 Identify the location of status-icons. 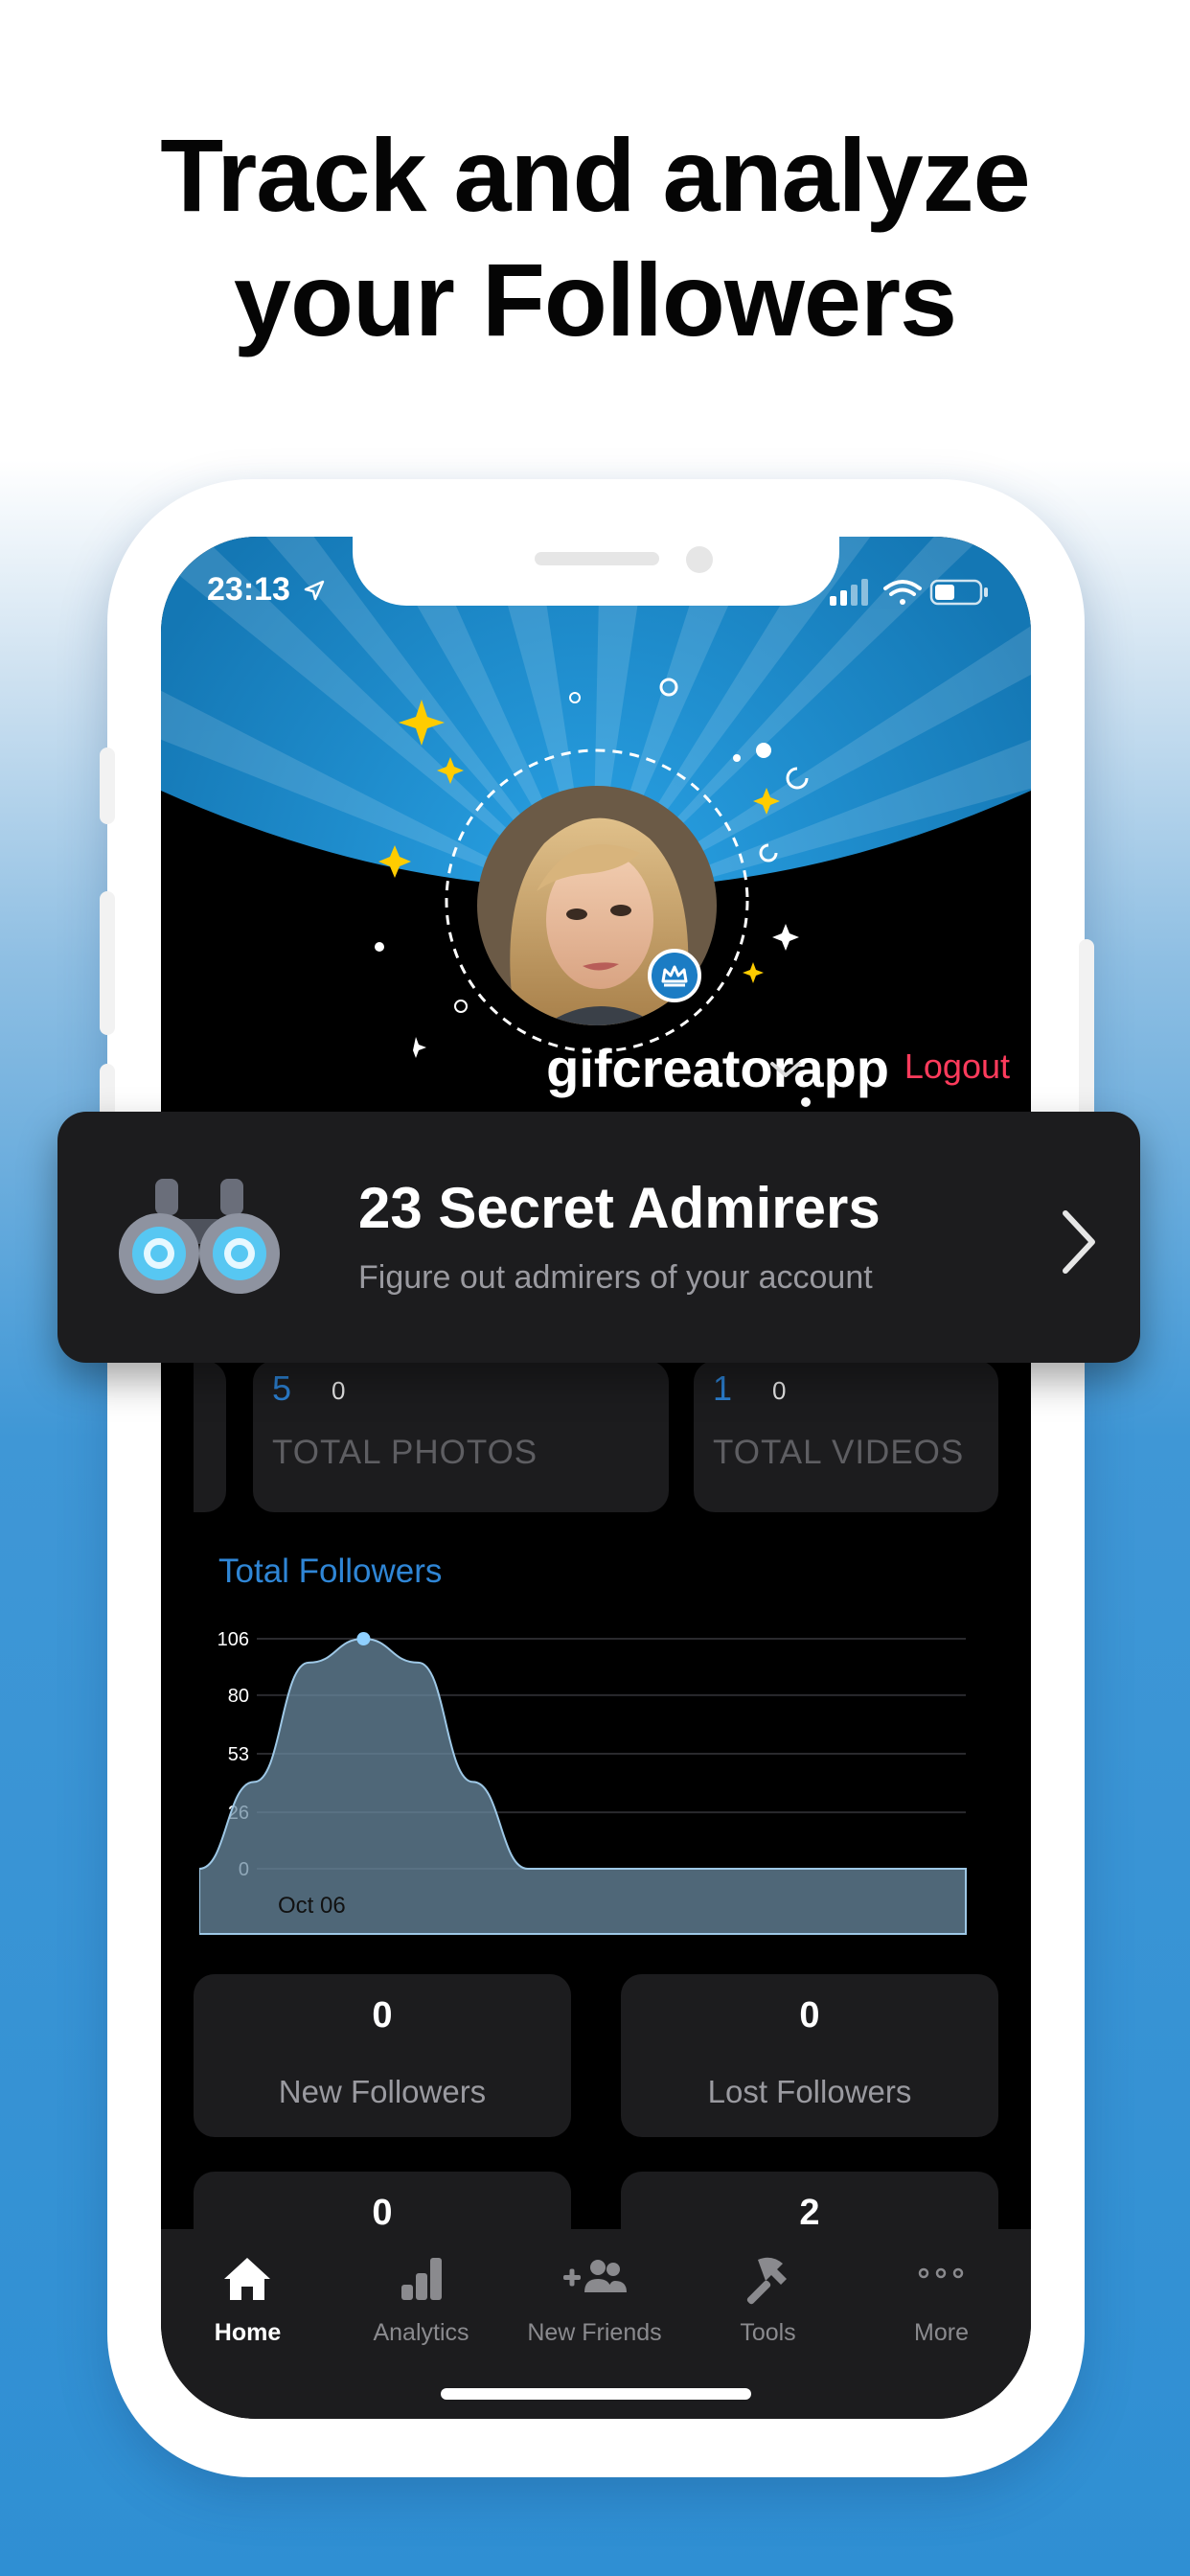
(909, 592).